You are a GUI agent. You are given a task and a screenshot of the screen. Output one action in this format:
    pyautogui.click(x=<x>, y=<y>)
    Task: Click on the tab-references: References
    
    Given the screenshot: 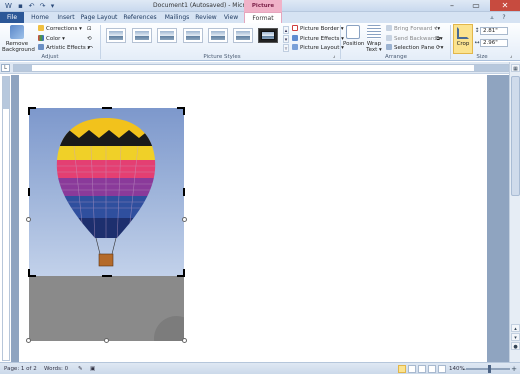 What is the action you would take?
    pyautogui.click(x=140, y=17)
    